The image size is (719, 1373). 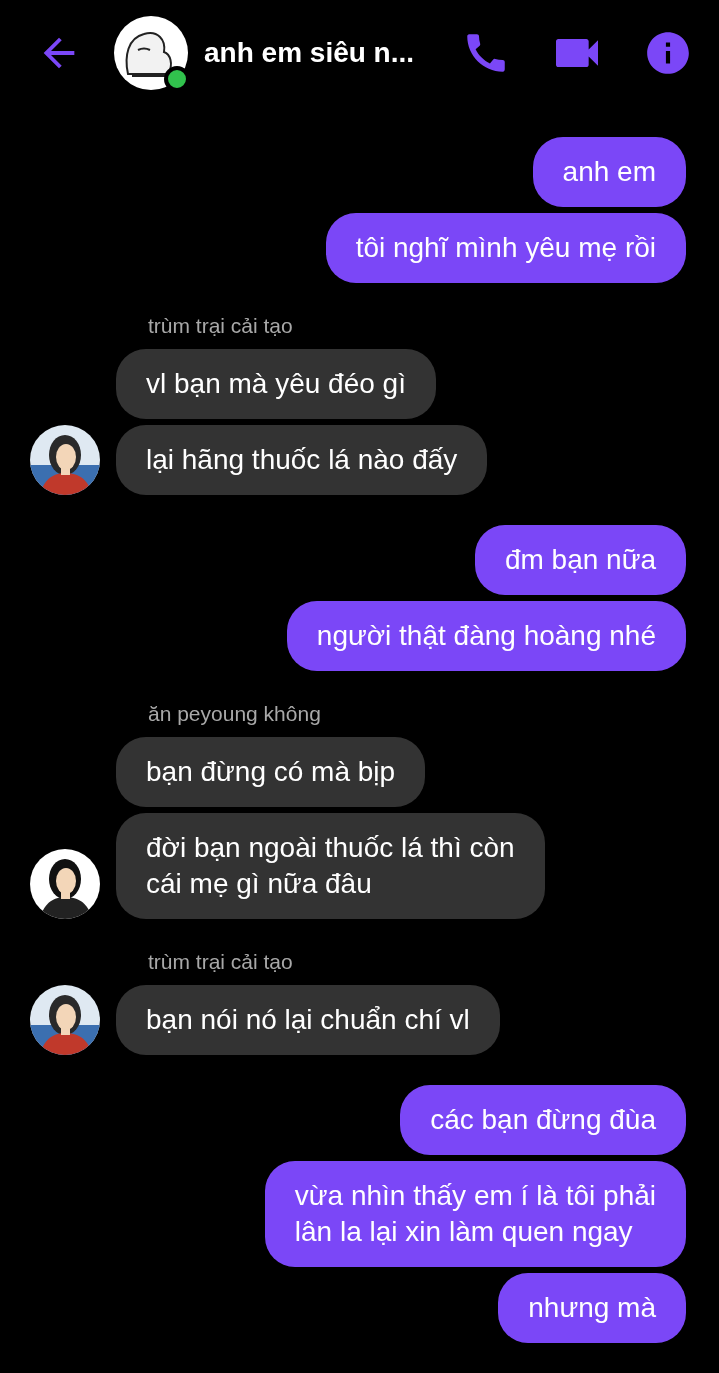 I want to click on message-bubble: đời bạn ngoài thuốc lá thì còn cái mẹ gì nữa đâu, so click(x=330, y=866).